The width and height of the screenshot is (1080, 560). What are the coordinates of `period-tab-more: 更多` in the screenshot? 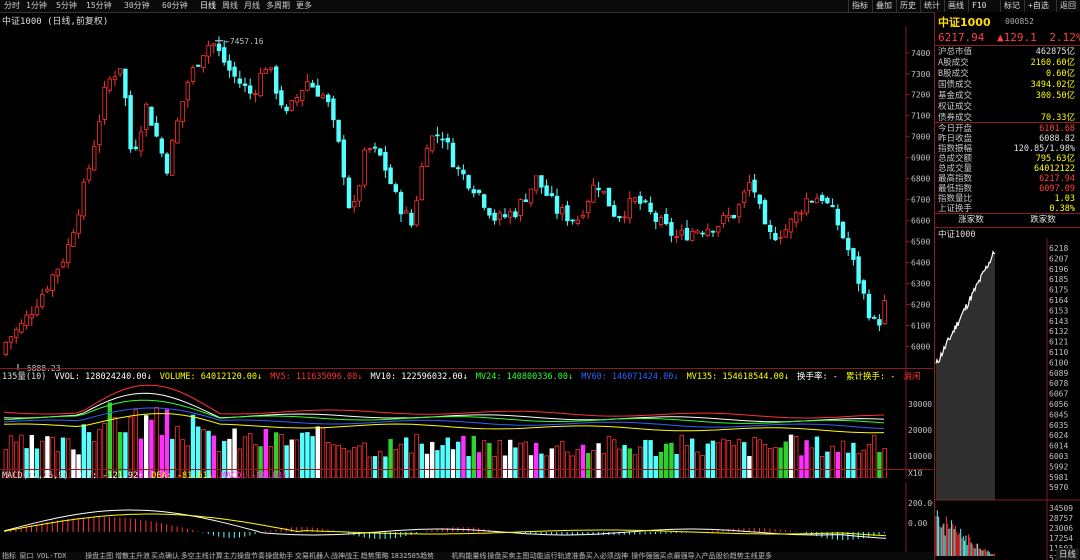 It's located at (304, 6).